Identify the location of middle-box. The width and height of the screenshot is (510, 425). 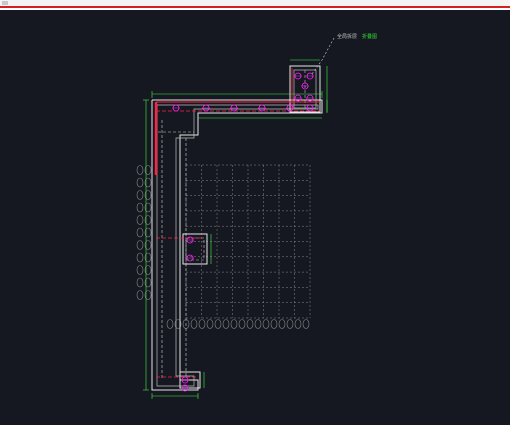
(195, 249).